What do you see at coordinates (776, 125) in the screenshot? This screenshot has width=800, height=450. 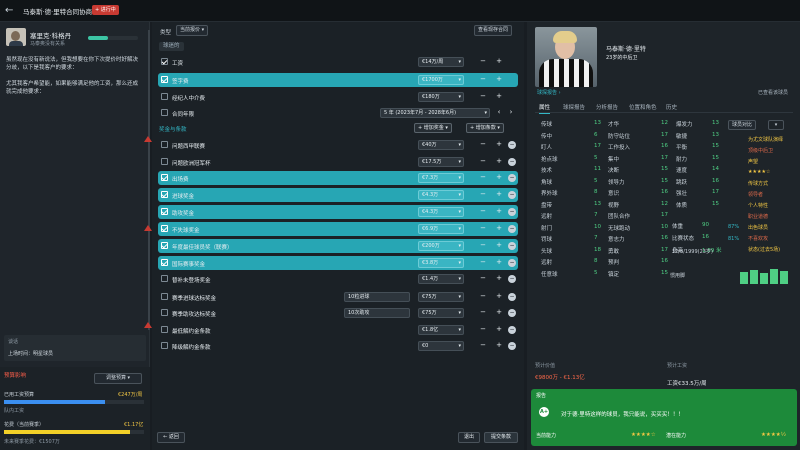 I see `compare-select: ▾` at bounding box center [776, 125].